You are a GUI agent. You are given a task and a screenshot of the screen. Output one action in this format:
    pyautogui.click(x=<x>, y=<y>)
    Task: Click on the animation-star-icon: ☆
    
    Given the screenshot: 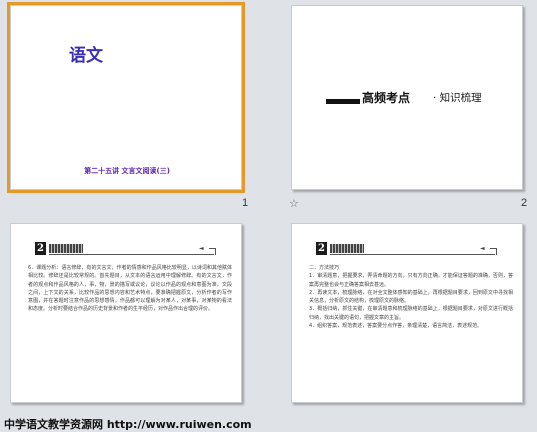 What is the action you would take?
    pyautogui.click(x=294, y=203)
    